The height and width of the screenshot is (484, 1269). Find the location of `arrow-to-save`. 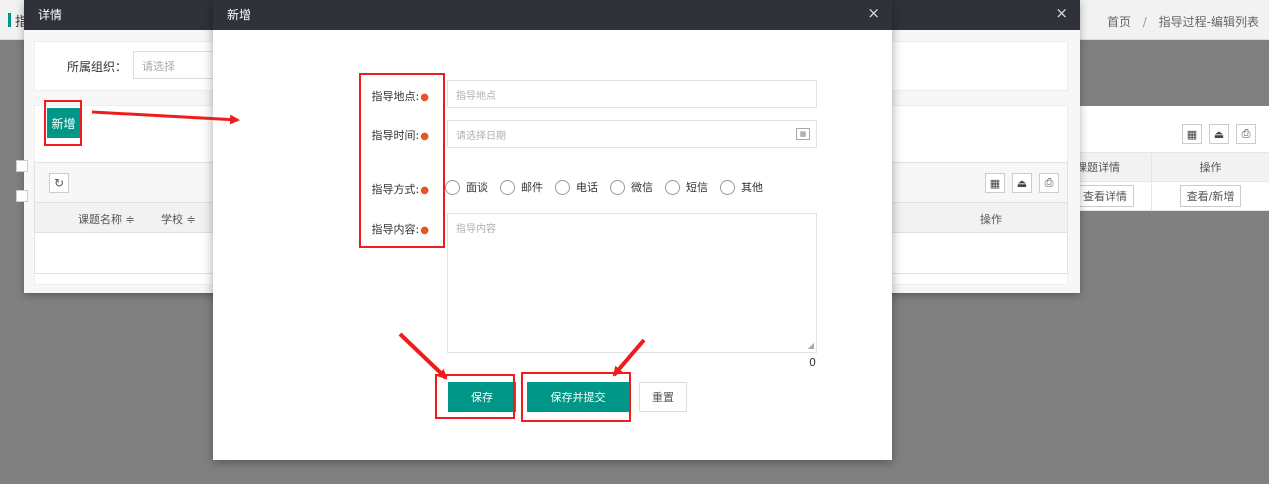

arrow-to-save is located at coordinates (423, 356).